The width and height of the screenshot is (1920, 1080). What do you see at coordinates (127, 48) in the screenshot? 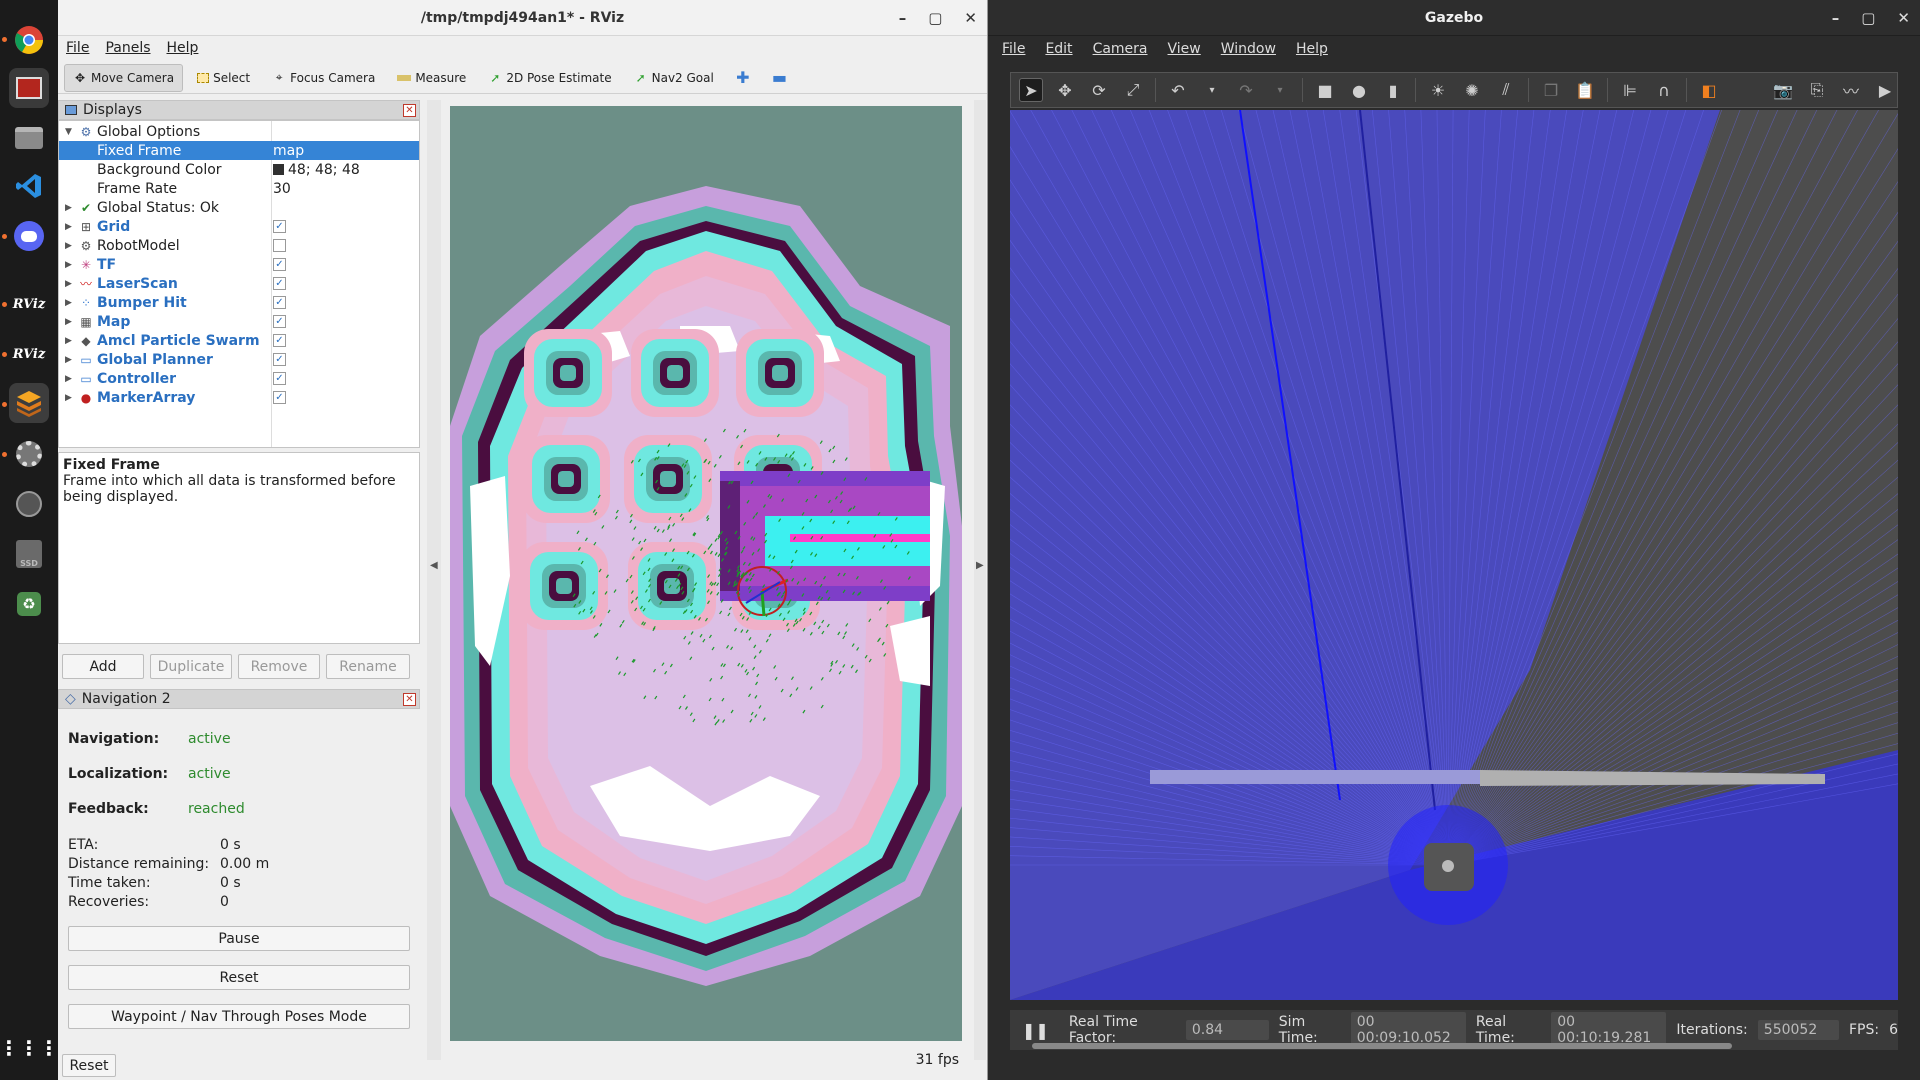
I see `menu-panels: Panels` at bounding box center [127, 48].